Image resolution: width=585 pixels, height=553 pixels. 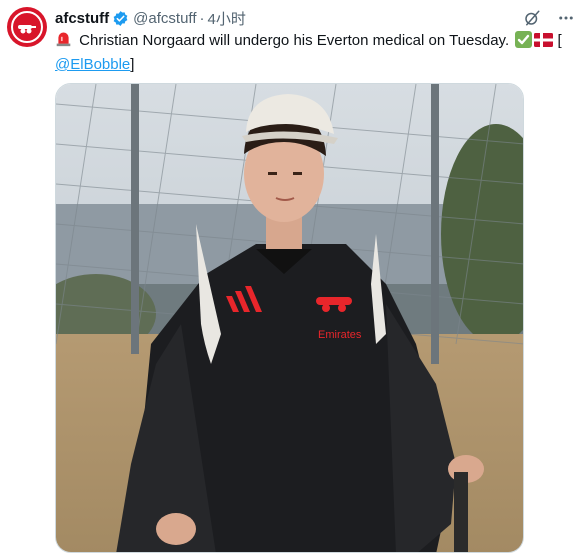 I want to click on bracket-close: ], so click(x=132, y=64).